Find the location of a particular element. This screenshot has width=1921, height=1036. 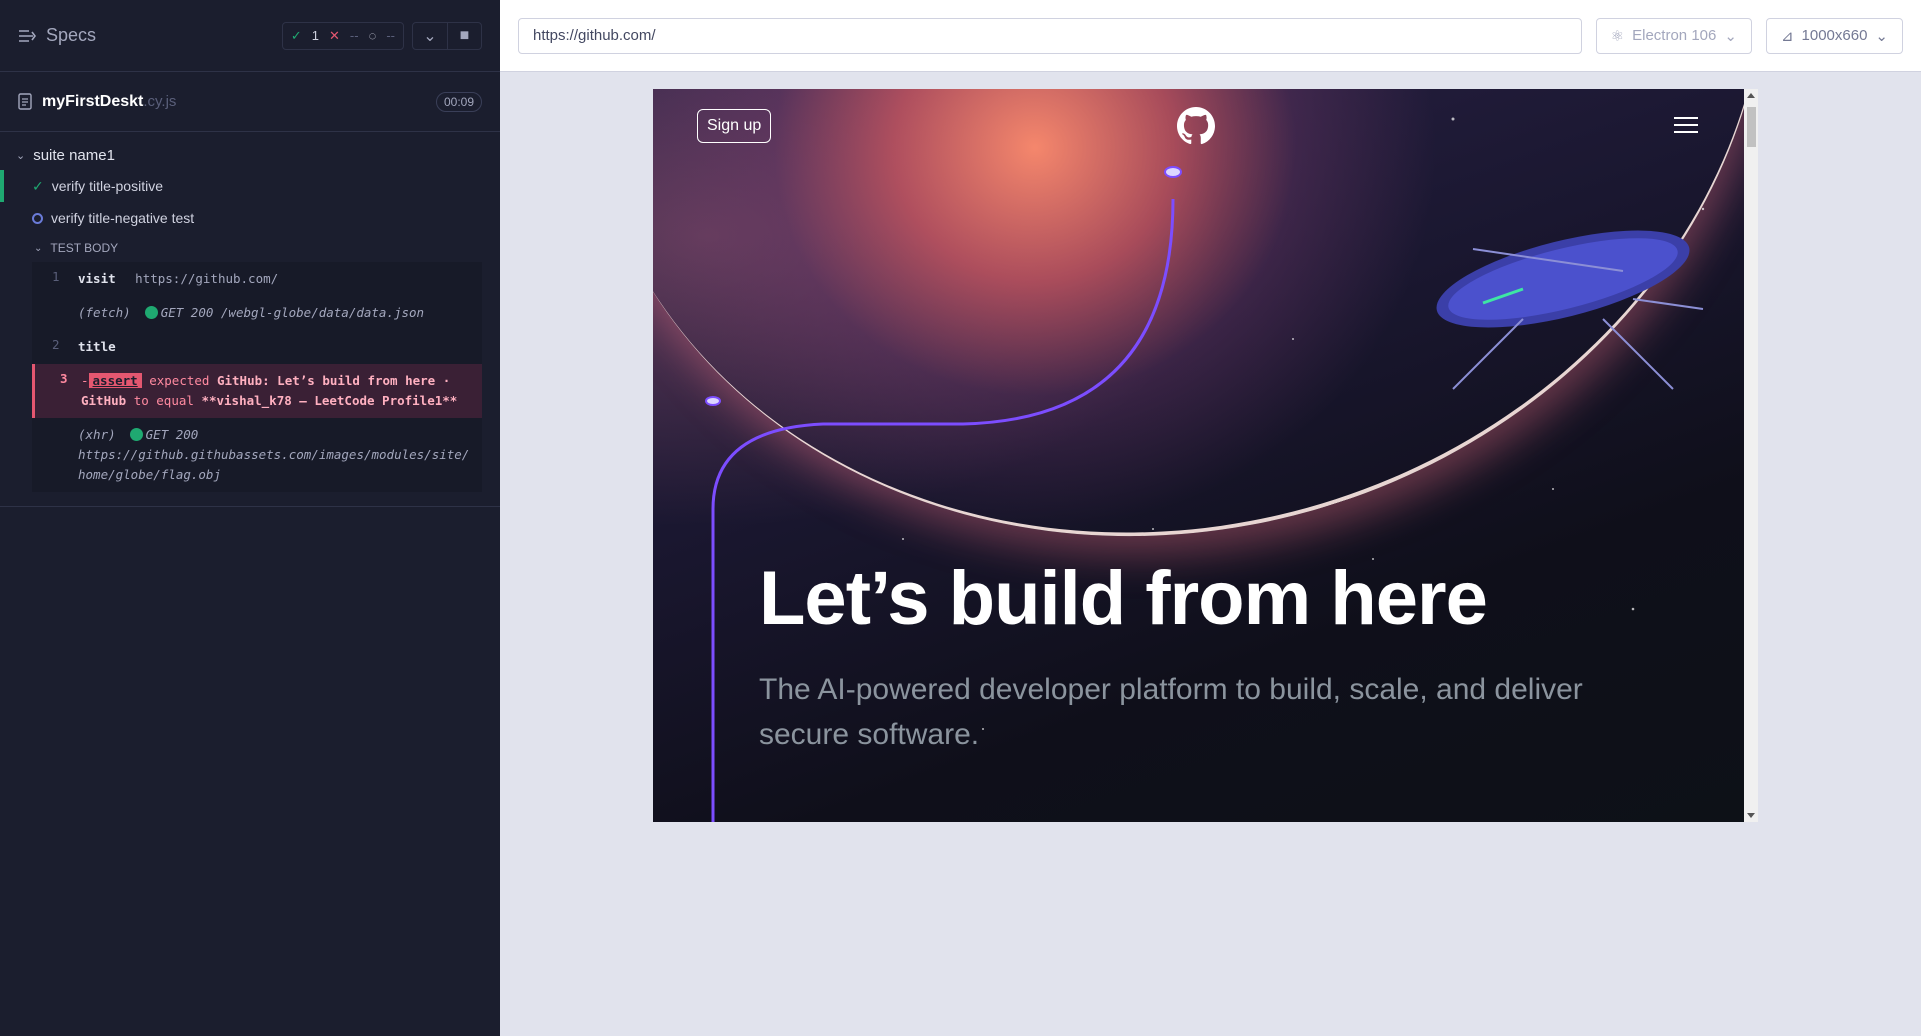

stop-button: ■ is located at coordinates (464, 35).